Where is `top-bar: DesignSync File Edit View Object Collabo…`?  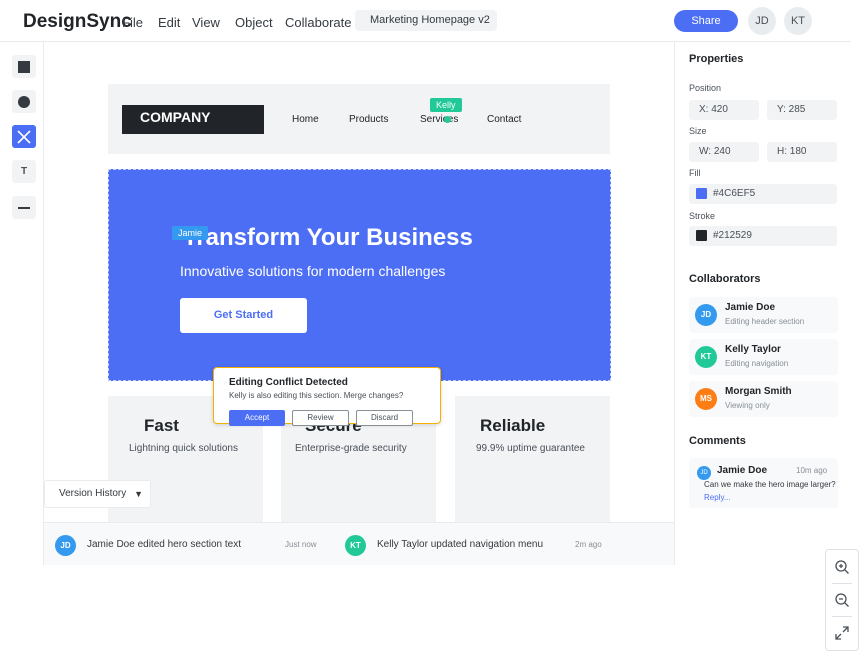 top-bar: DesignSync File Edit View Object Collabo… is located at coordinates (425, 21).